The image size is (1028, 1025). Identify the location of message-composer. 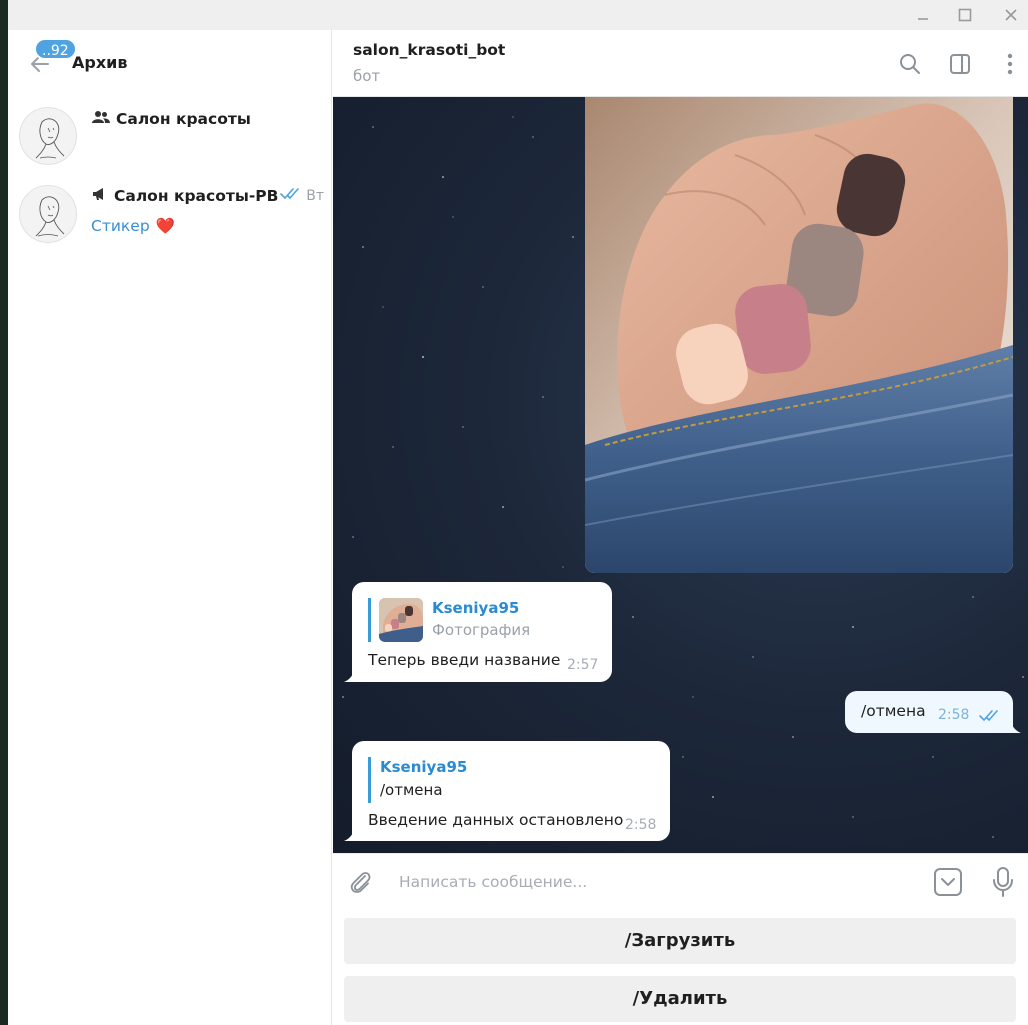
(680, 881).